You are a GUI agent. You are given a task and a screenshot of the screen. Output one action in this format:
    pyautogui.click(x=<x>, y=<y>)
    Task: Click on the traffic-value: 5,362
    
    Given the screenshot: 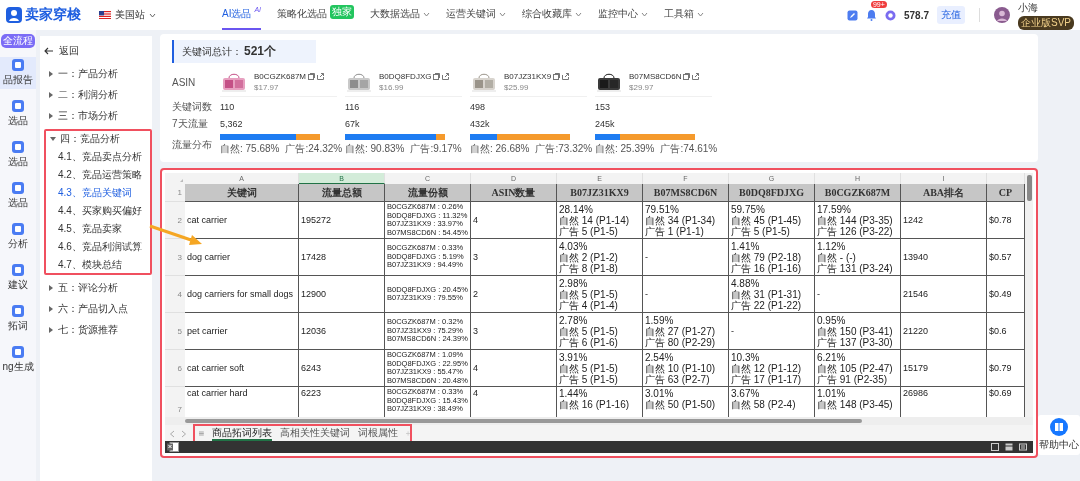 What is the action you would take?
    pyautogui.click(x=232, y=124)
    